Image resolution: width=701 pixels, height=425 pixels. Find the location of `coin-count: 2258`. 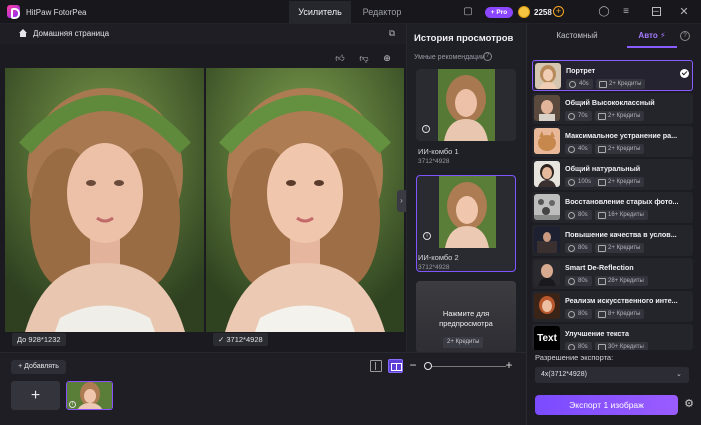

coin-count: 2258 is located at coordinates (543, 12).